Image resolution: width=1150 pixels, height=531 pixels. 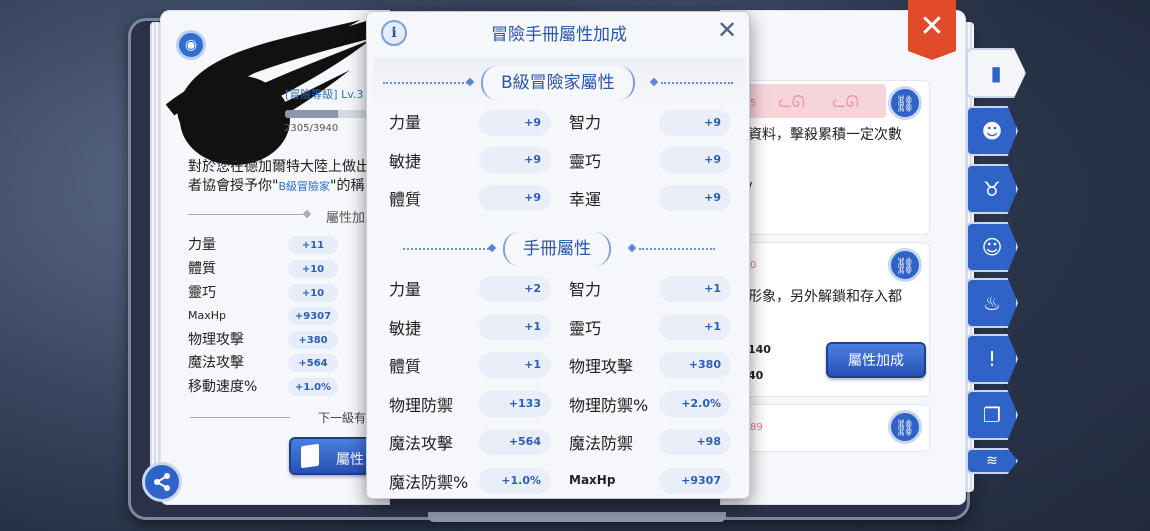 I want to click on stat-name: 物理防禦%, so click(x=609, y=405).